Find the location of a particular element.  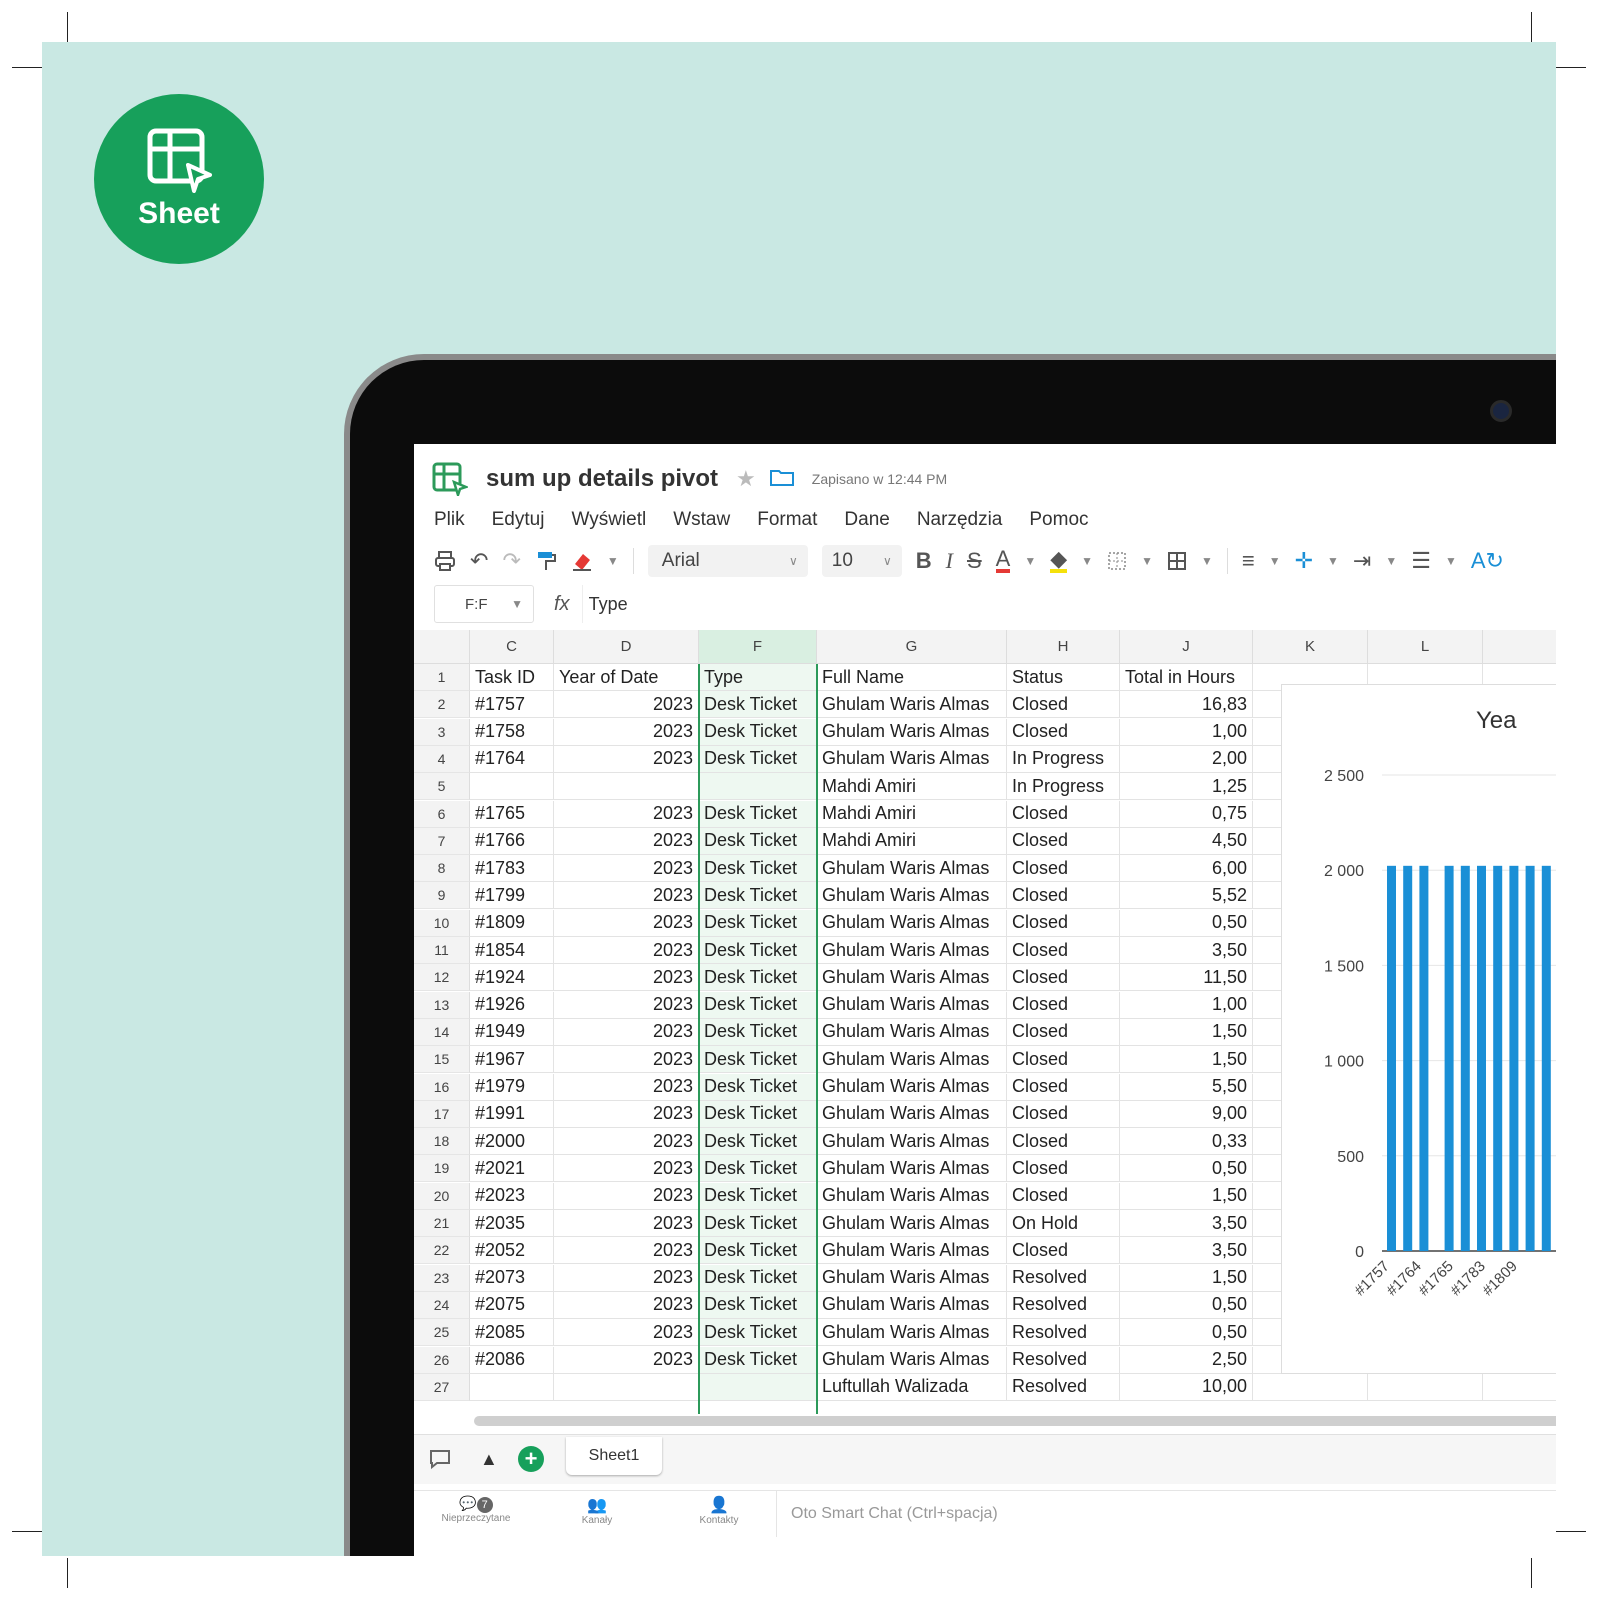

comment-icon is located at coordinates (440, 1461).